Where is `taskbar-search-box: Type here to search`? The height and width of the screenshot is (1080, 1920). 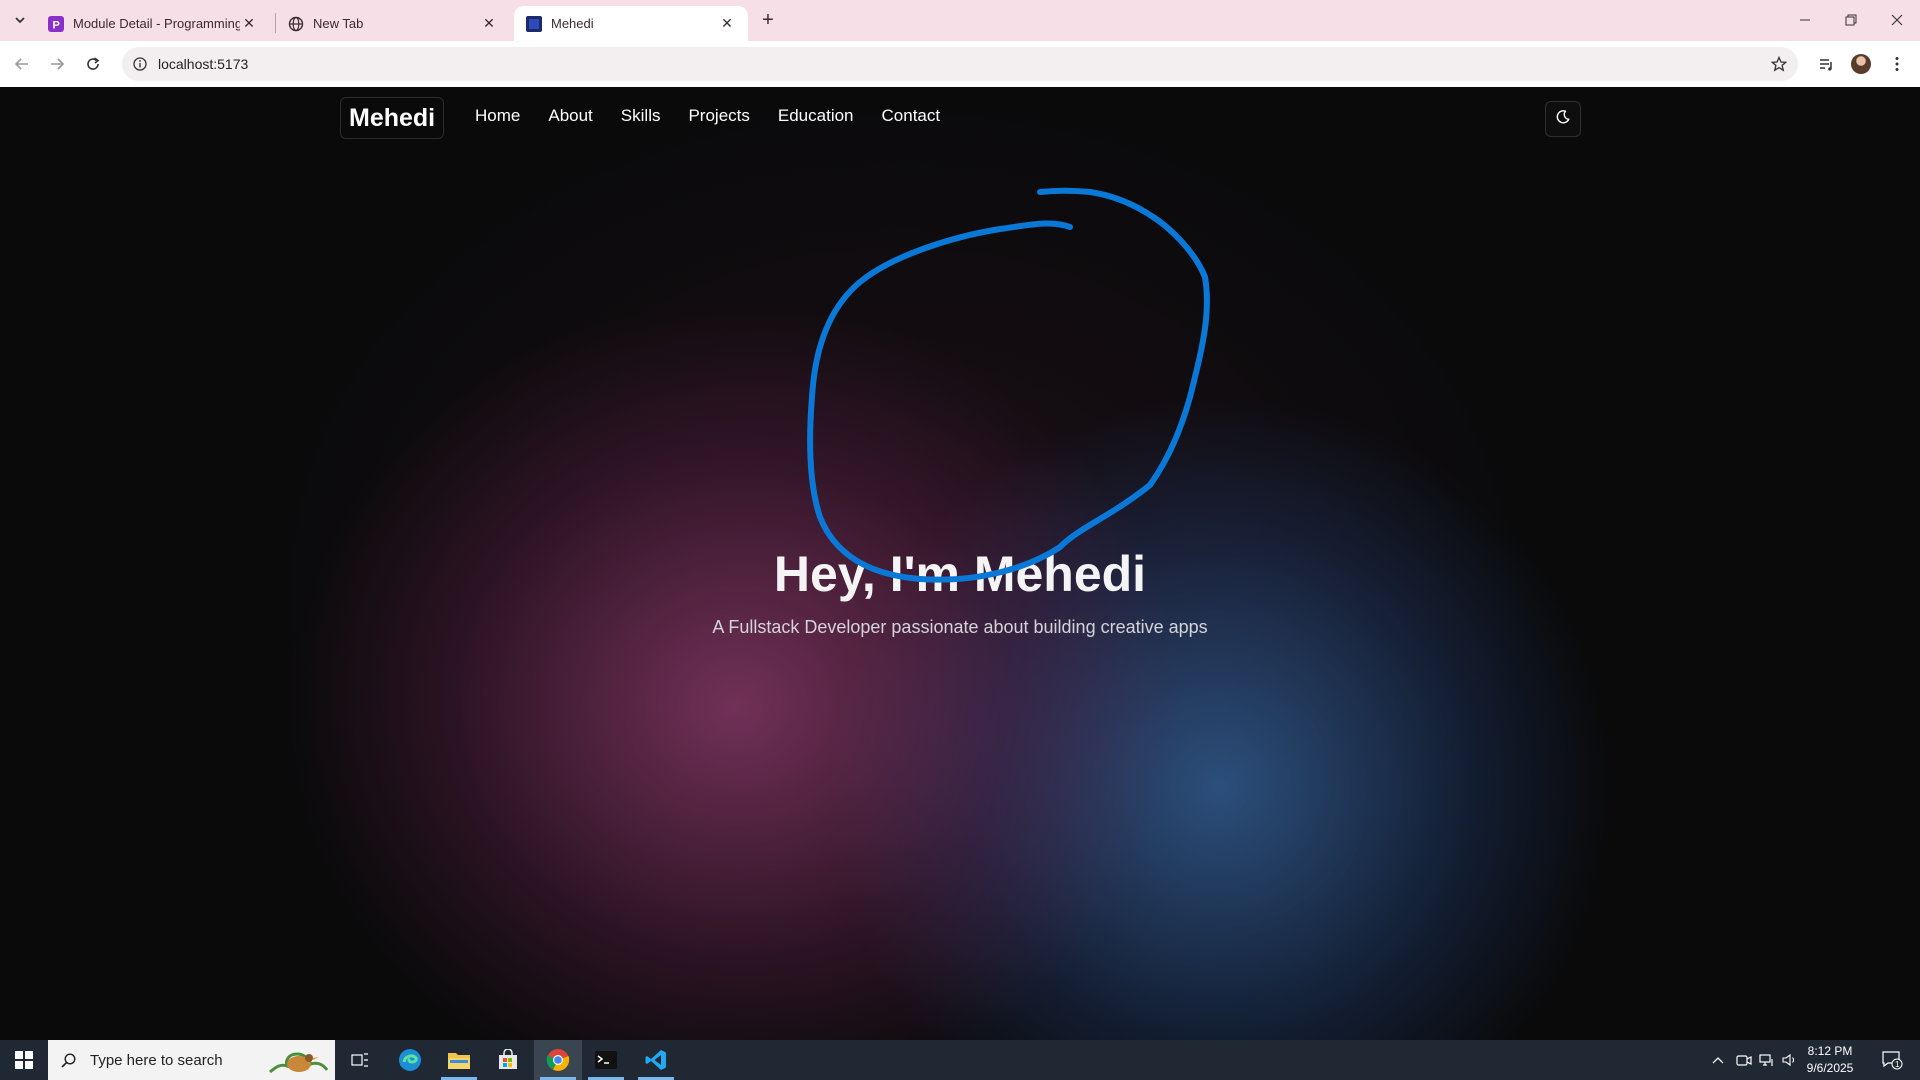
taskbar-search-box: Type here to search is located at coordinates (191, 1060).